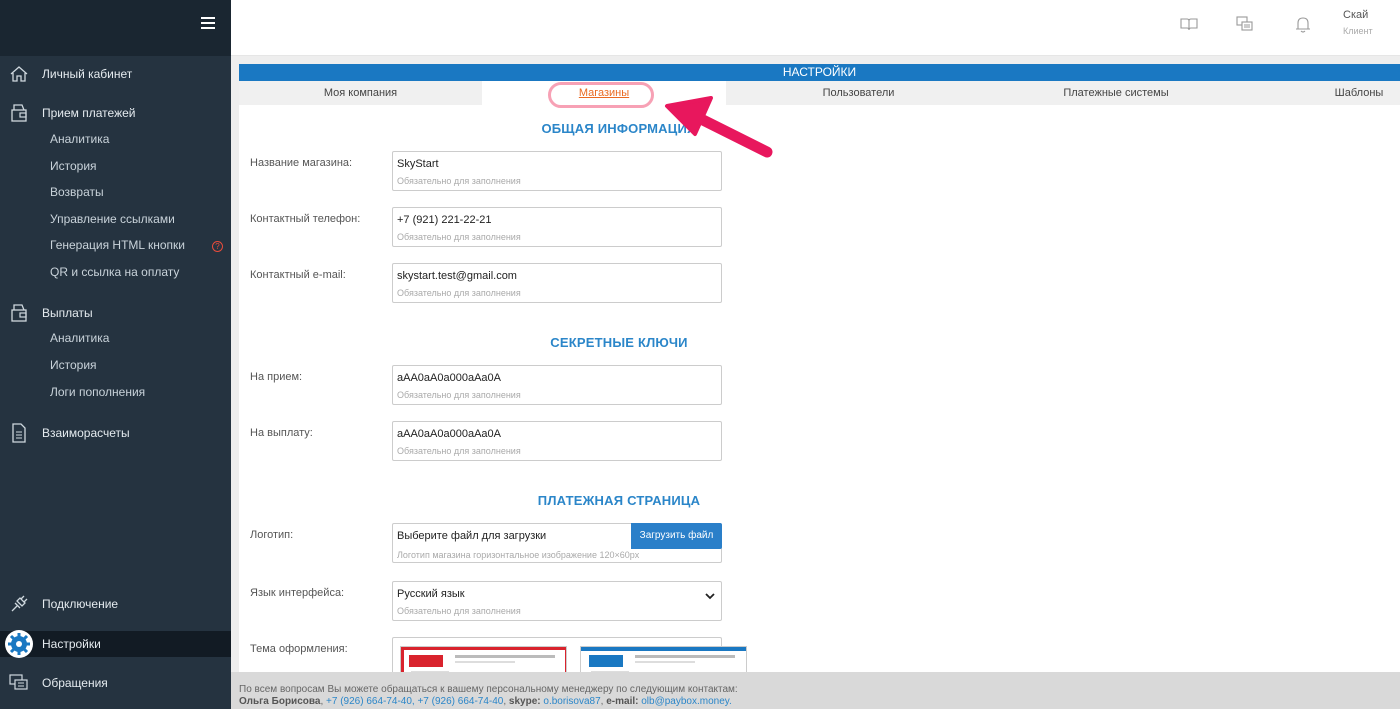  Describe the element at coordinates (710, 595) in the screenshot. I see `chevron-down-icon` at that location.